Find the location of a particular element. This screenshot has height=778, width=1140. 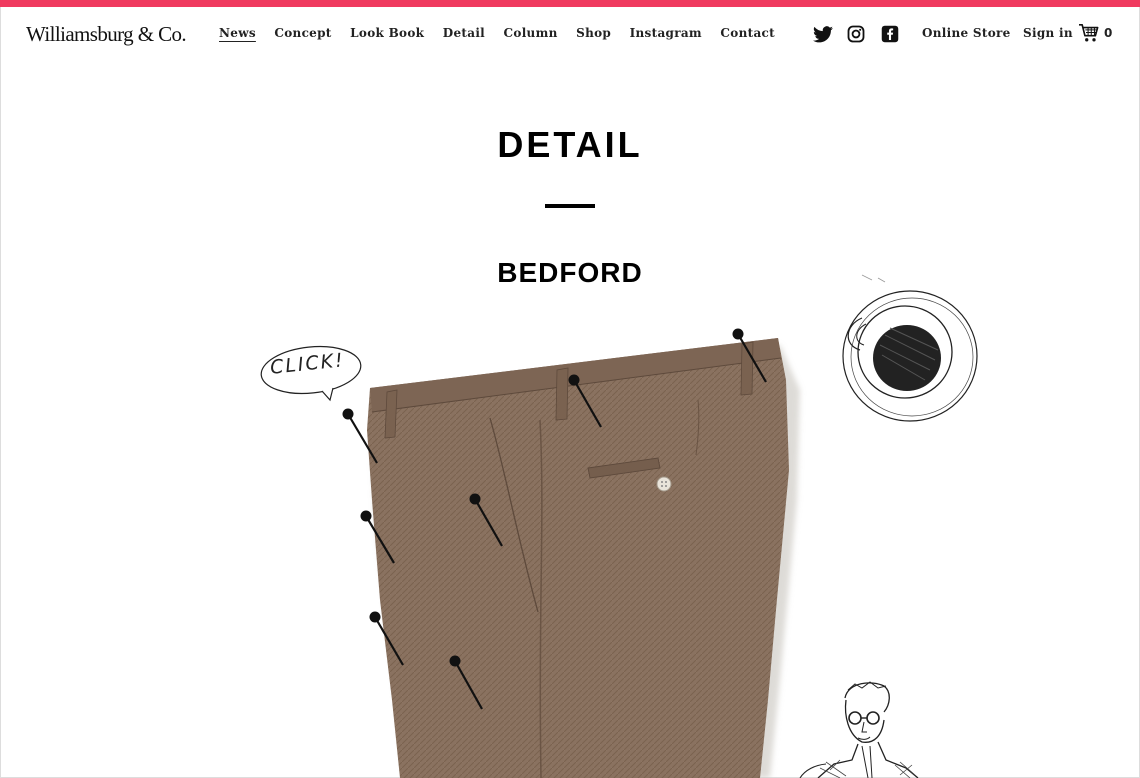

site-logo: Williamsburg & Co. is located at coordinates (106, 34).